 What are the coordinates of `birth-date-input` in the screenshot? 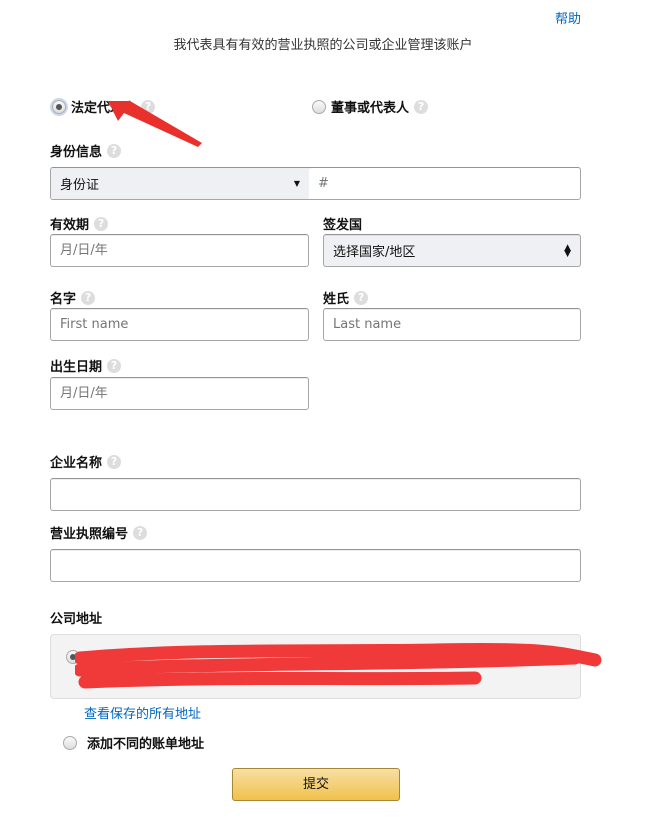 It's located at (179, 393).